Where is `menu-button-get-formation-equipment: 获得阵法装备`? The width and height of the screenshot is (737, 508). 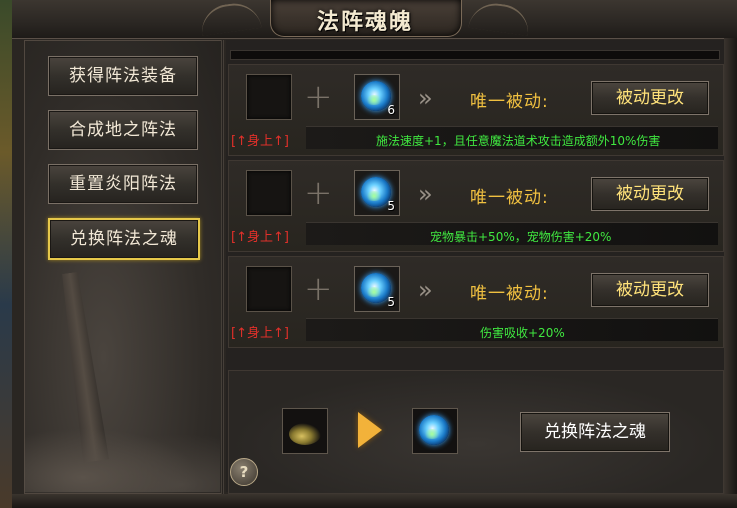 menu-button-get-formation-equipment: 获得阵法装备 is located at coordinates (123, 76).